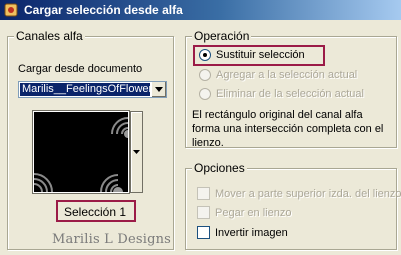 The height and width of the screenshot is (255, 401). I want to click on document-select-value: Marilis__FeelingsOfFlowers, so click(85, 89).